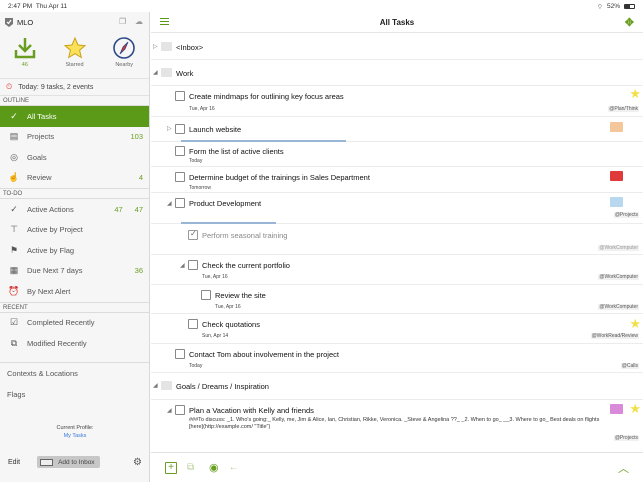  I want to click on folder-title: Work, so click(185, 73).